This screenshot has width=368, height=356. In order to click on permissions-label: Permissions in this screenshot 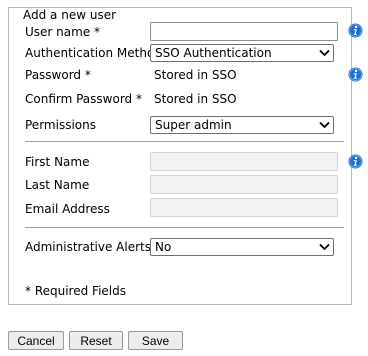, I will do `click(60, 125)`.